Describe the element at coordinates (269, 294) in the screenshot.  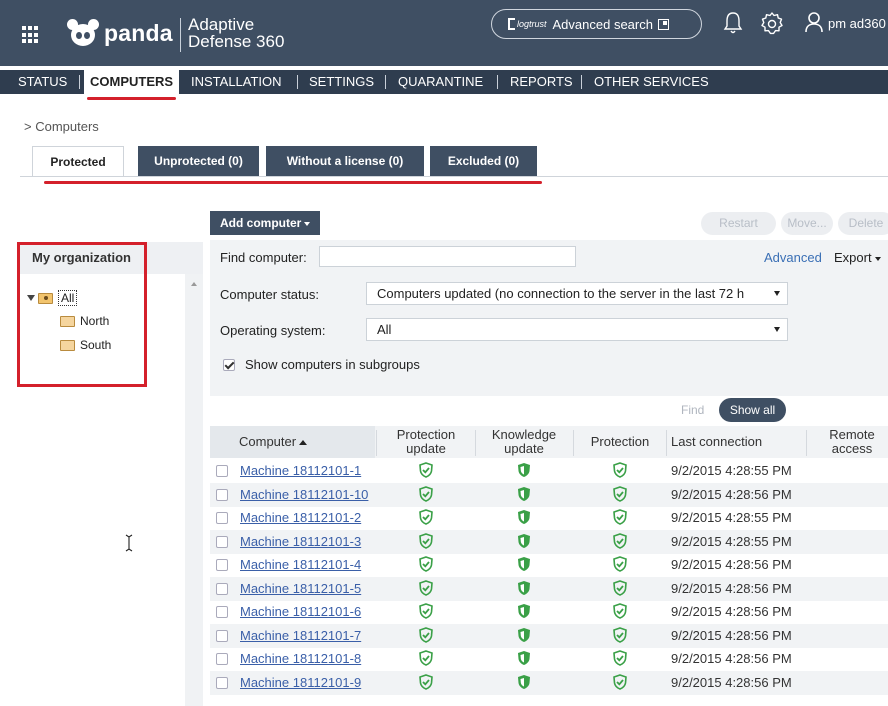
I see `computer-status-label: Computer status:` at that location.